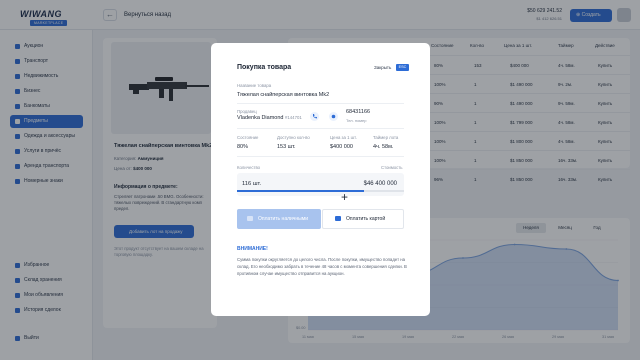 The width and height of the screenshot is (640, 360). I want to click on pay-cash-button: Оплатить наличными, so click(279, 219).